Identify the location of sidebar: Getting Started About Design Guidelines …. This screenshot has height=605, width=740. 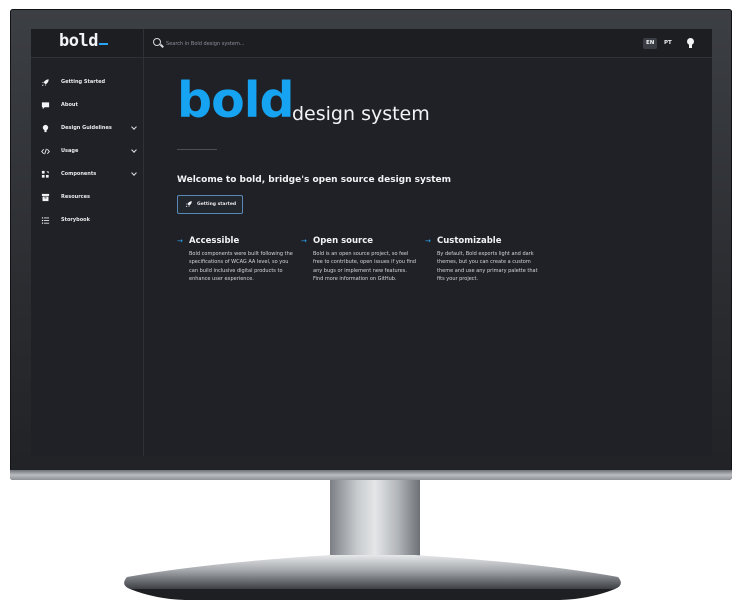
(87, 257).